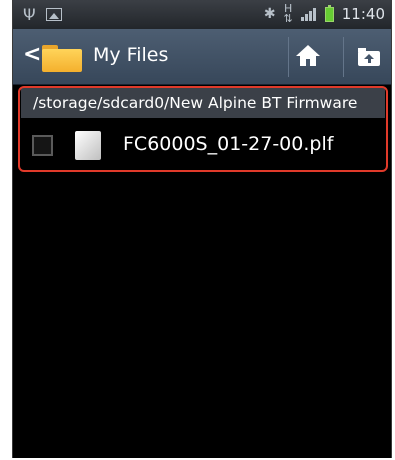 This screenshot has height=460, width=395. I want to click on status-bar: Ψ ✱ H ⇅ 11:40, so click(202, 14).